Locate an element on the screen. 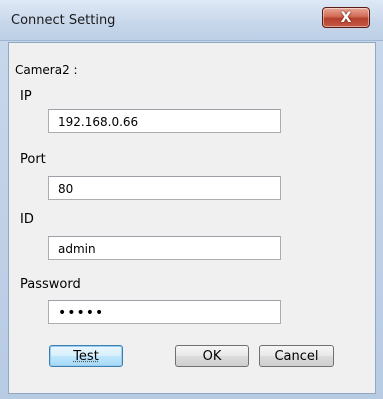 Image resolution: width=383 pixels, height=399 pixels. ok-button: OK is located at coordinates (212, 356).